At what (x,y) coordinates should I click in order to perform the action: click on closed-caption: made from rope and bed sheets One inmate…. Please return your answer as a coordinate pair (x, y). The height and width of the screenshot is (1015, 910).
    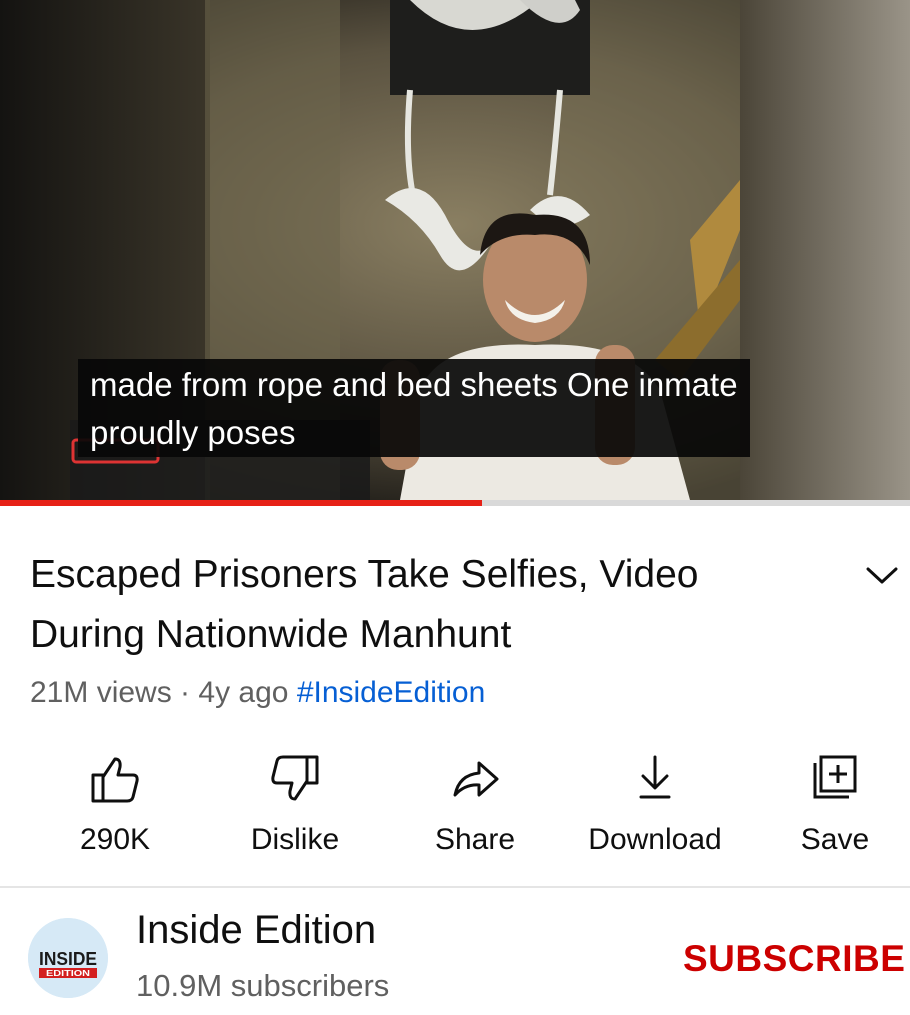
    Looking at the image, I should click on (414, 408).